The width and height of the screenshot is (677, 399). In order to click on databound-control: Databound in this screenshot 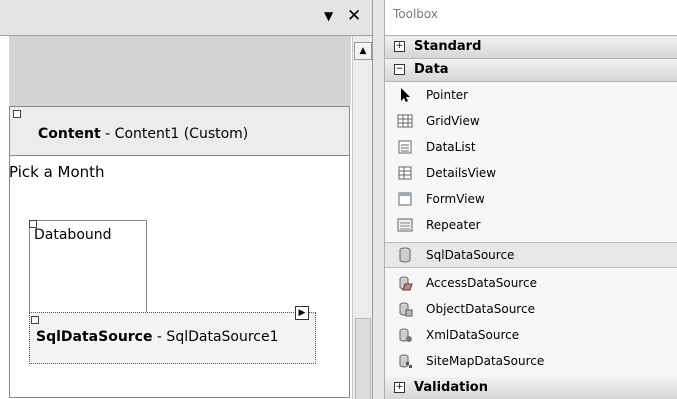, I will do `click(88, 271)`.